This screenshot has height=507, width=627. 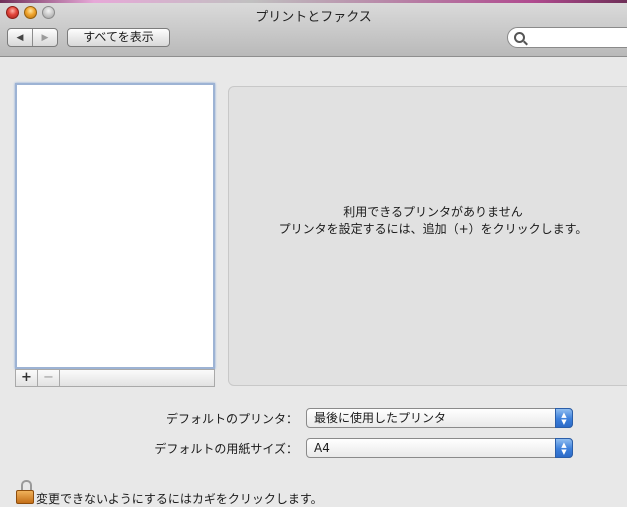 I want to click on lock-icon, so click(x=24, y=492).